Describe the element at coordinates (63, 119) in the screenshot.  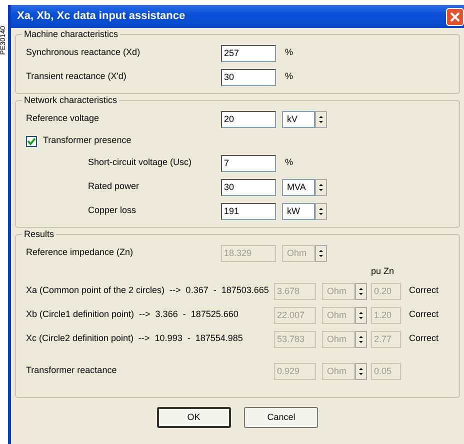
I see `field-label: Reference voltage` at that location.